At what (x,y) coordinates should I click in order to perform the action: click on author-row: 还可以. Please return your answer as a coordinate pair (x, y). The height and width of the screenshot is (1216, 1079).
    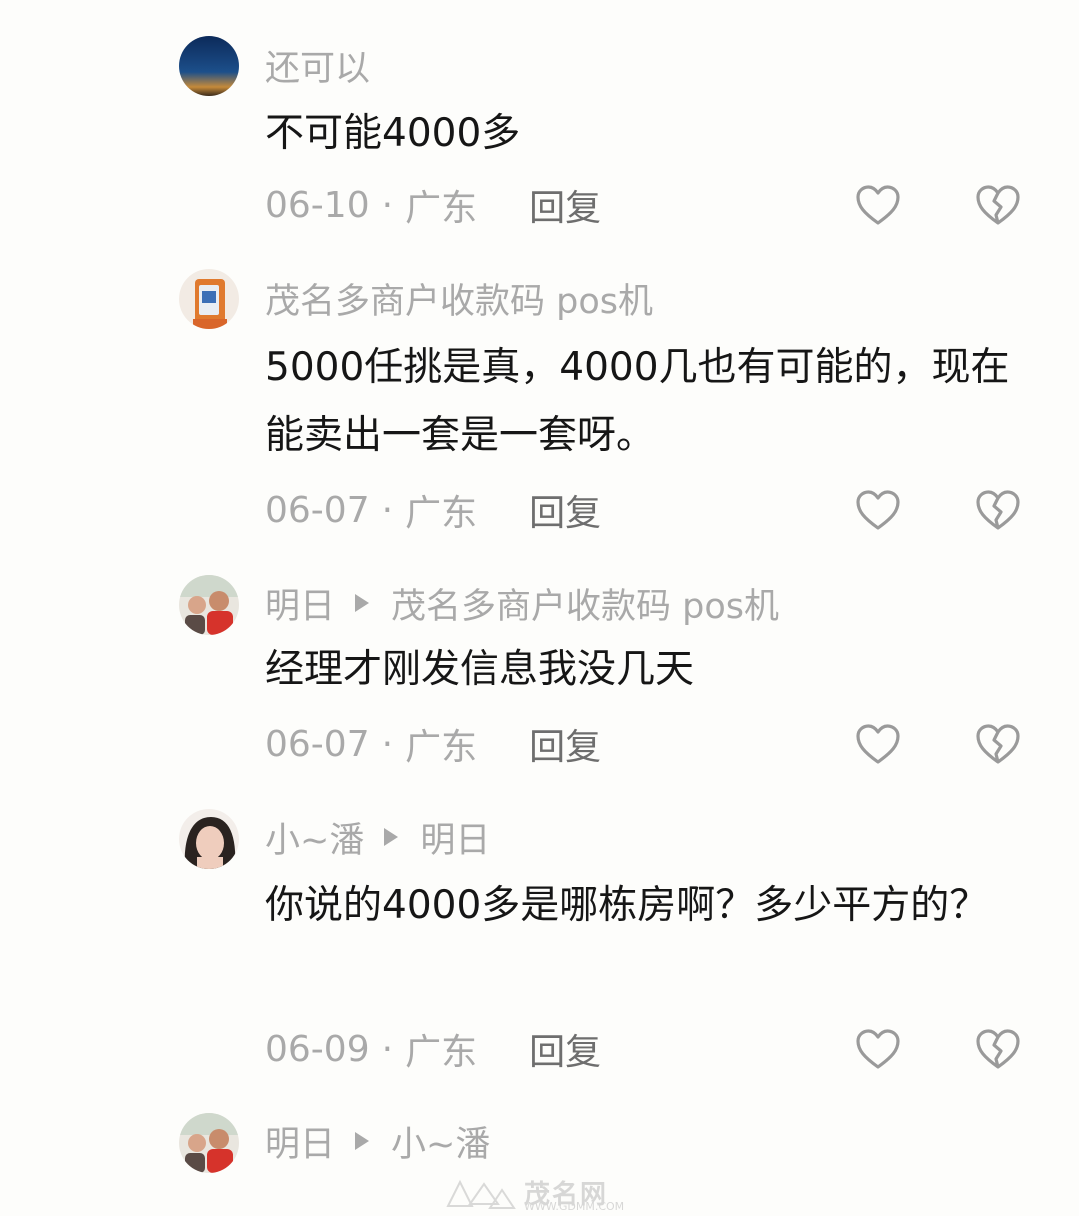
    Looking at the image, I should click on (317, 66).